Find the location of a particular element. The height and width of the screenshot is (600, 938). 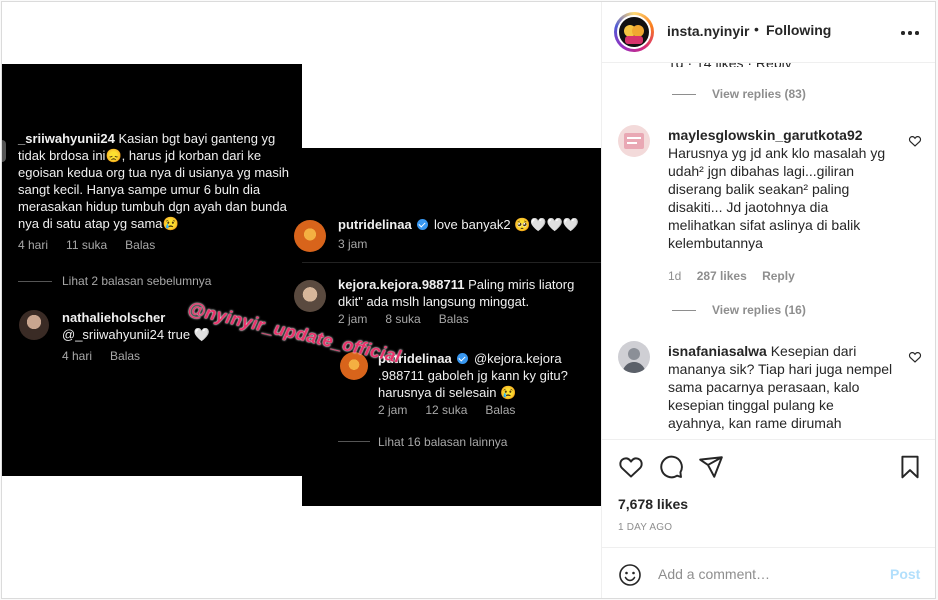

bookmark-icon is located at coordinates (910, 467).